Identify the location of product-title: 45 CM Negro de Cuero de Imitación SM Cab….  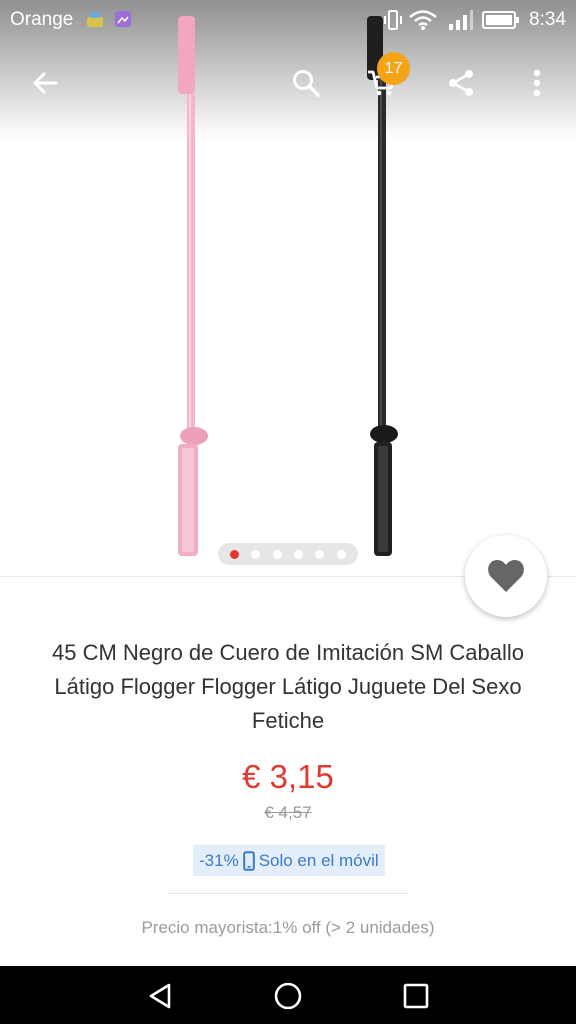
(287, 686).